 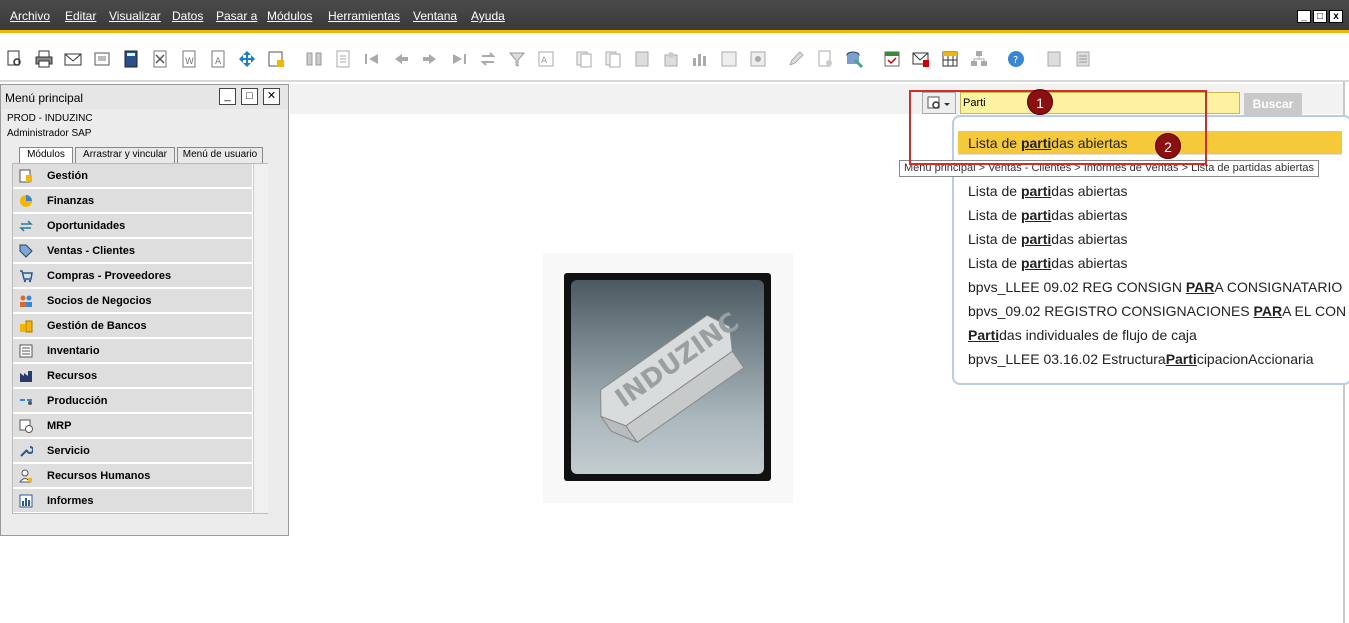 What do you see at coordinates (25, 176) in the screenshot?
I see `administration-icon` at bounding box center [25, 176].